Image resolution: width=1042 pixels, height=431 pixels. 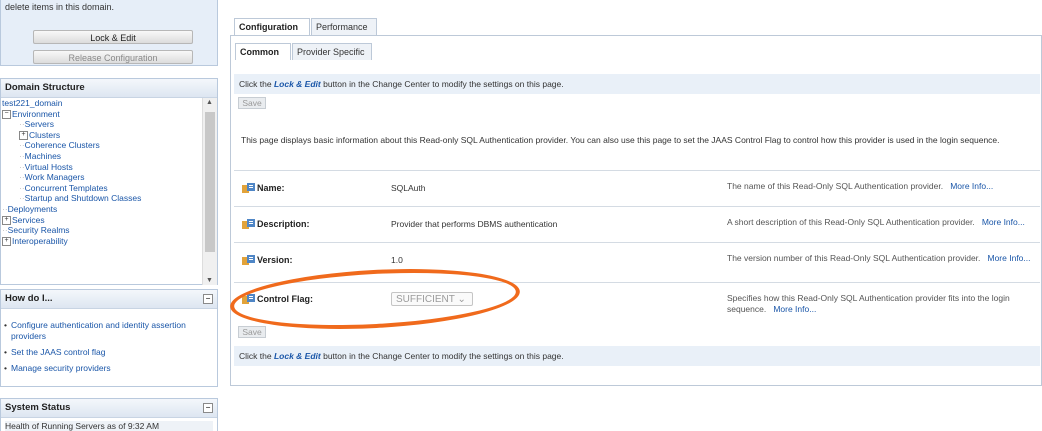 What do you see at coordinates (397, 260) in the screenshot?
I see `version-value: 1.0` at bounding box center [397, 260].